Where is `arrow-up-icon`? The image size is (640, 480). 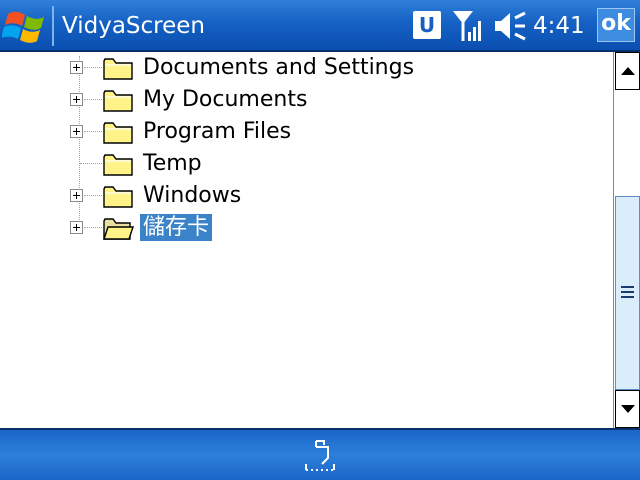 arrow-up-icon is located at coordinates (628, 71).